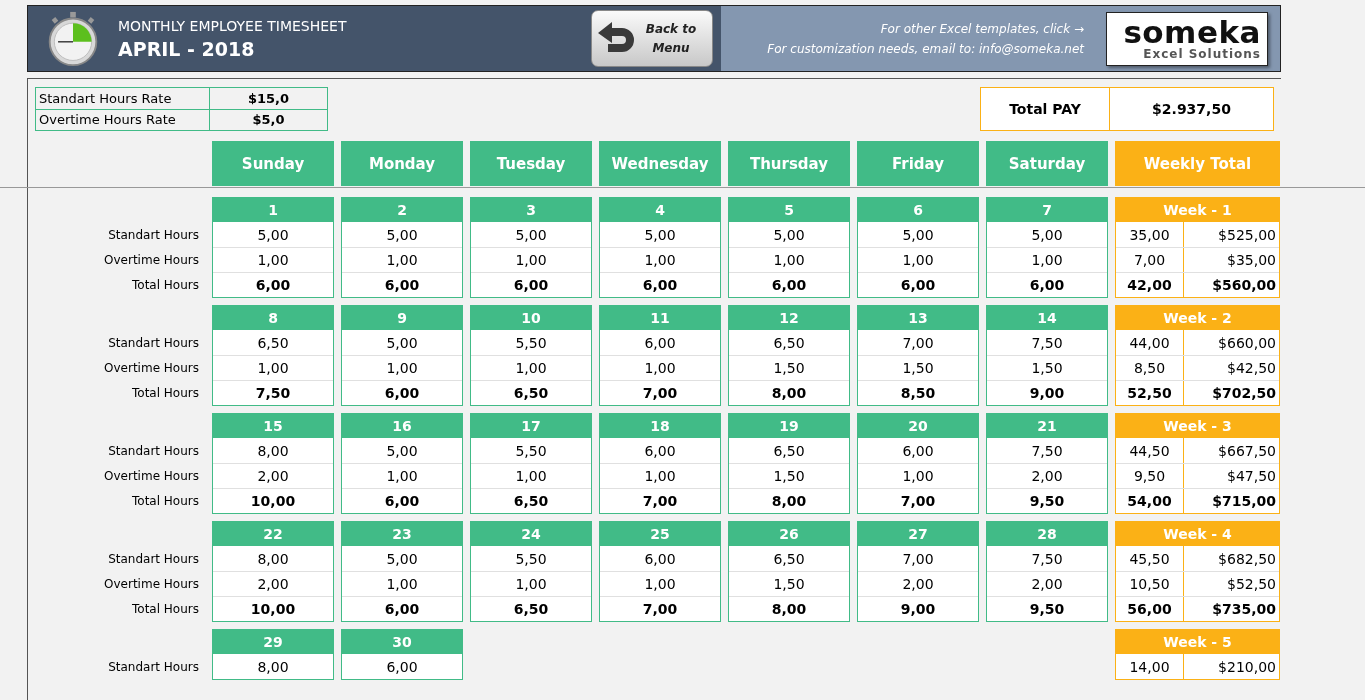  Describe the element at coordinates (273, 451) in the screenshot. I see `hours-cell-text: 8,00` at that location.